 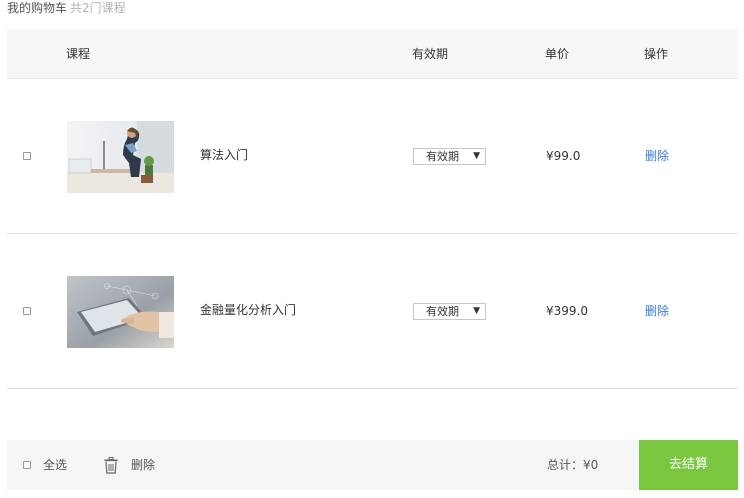 What do you see at coordinates (573, 465) in the screenshot?
I see `total-amount: 总计：¥0` at bounding box center [573, 465].